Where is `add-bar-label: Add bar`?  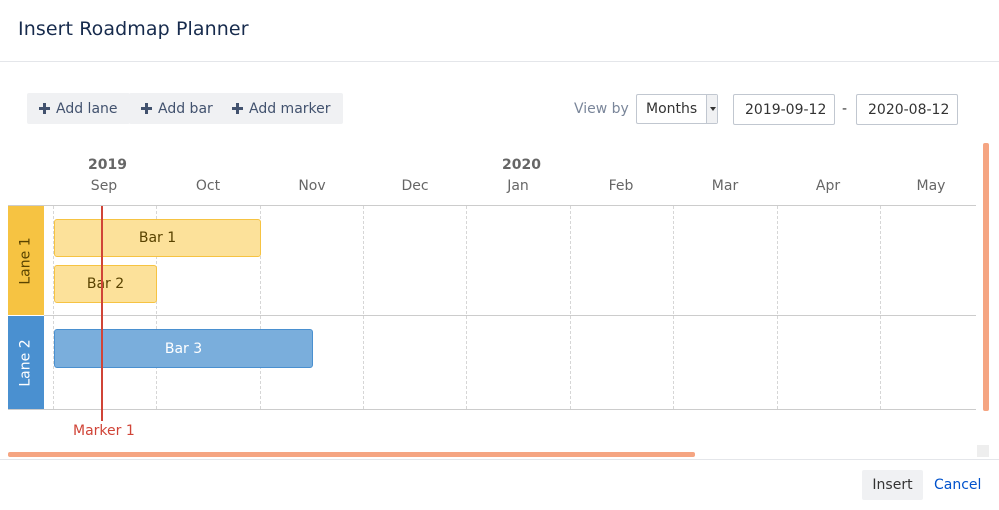
add-bar-label: Add bar is located at coordinates (185, 108).